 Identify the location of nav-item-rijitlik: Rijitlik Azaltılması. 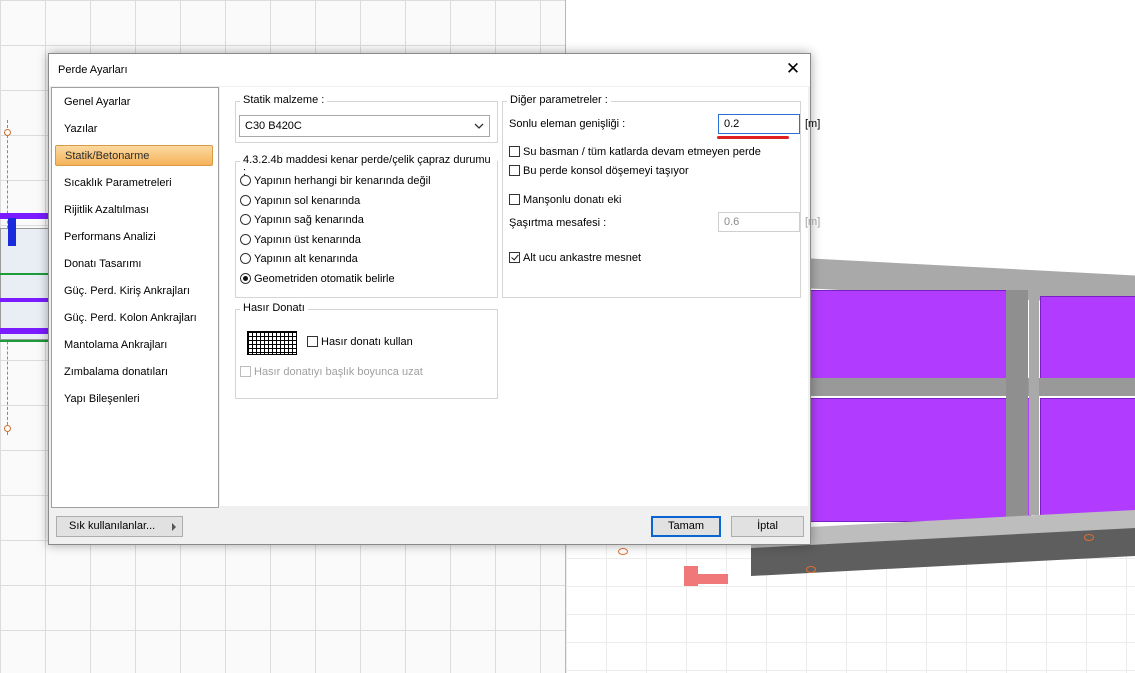
(134, 210).